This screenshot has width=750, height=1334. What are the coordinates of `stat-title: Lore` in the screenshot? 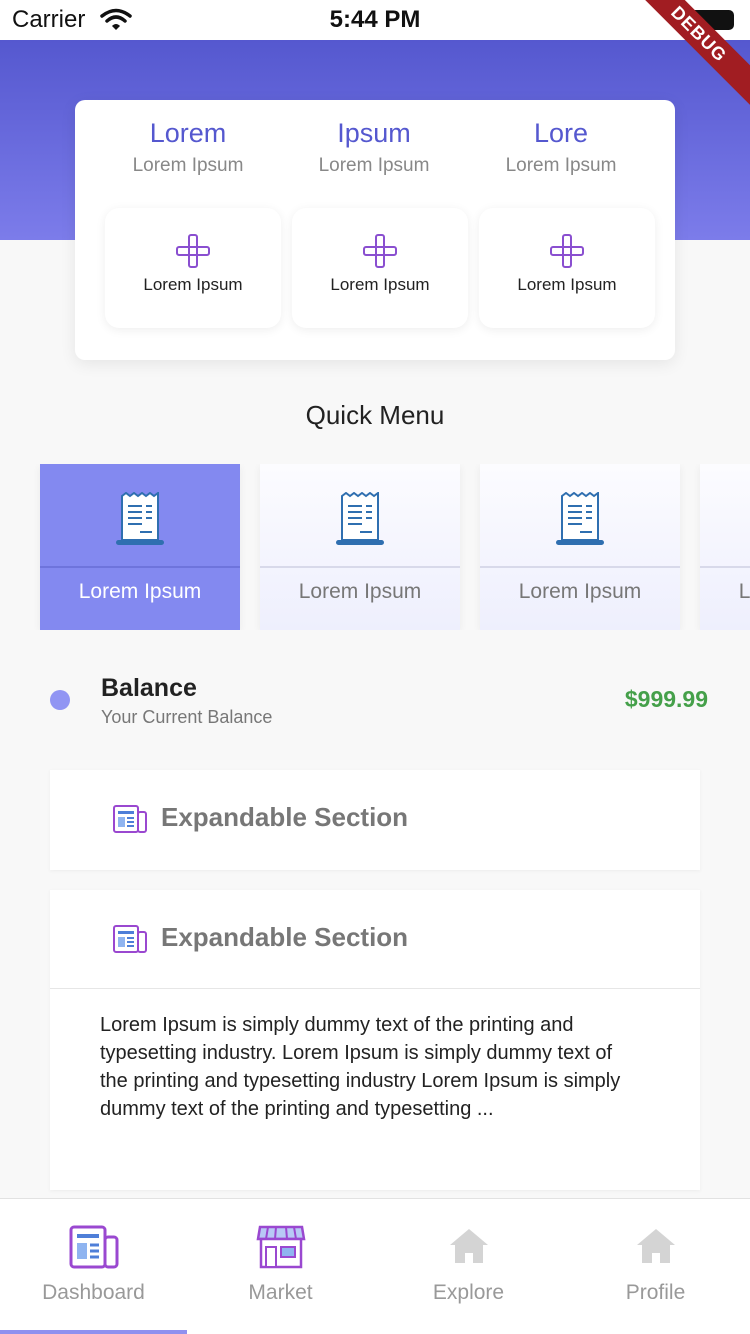 It's located at (561, 133).